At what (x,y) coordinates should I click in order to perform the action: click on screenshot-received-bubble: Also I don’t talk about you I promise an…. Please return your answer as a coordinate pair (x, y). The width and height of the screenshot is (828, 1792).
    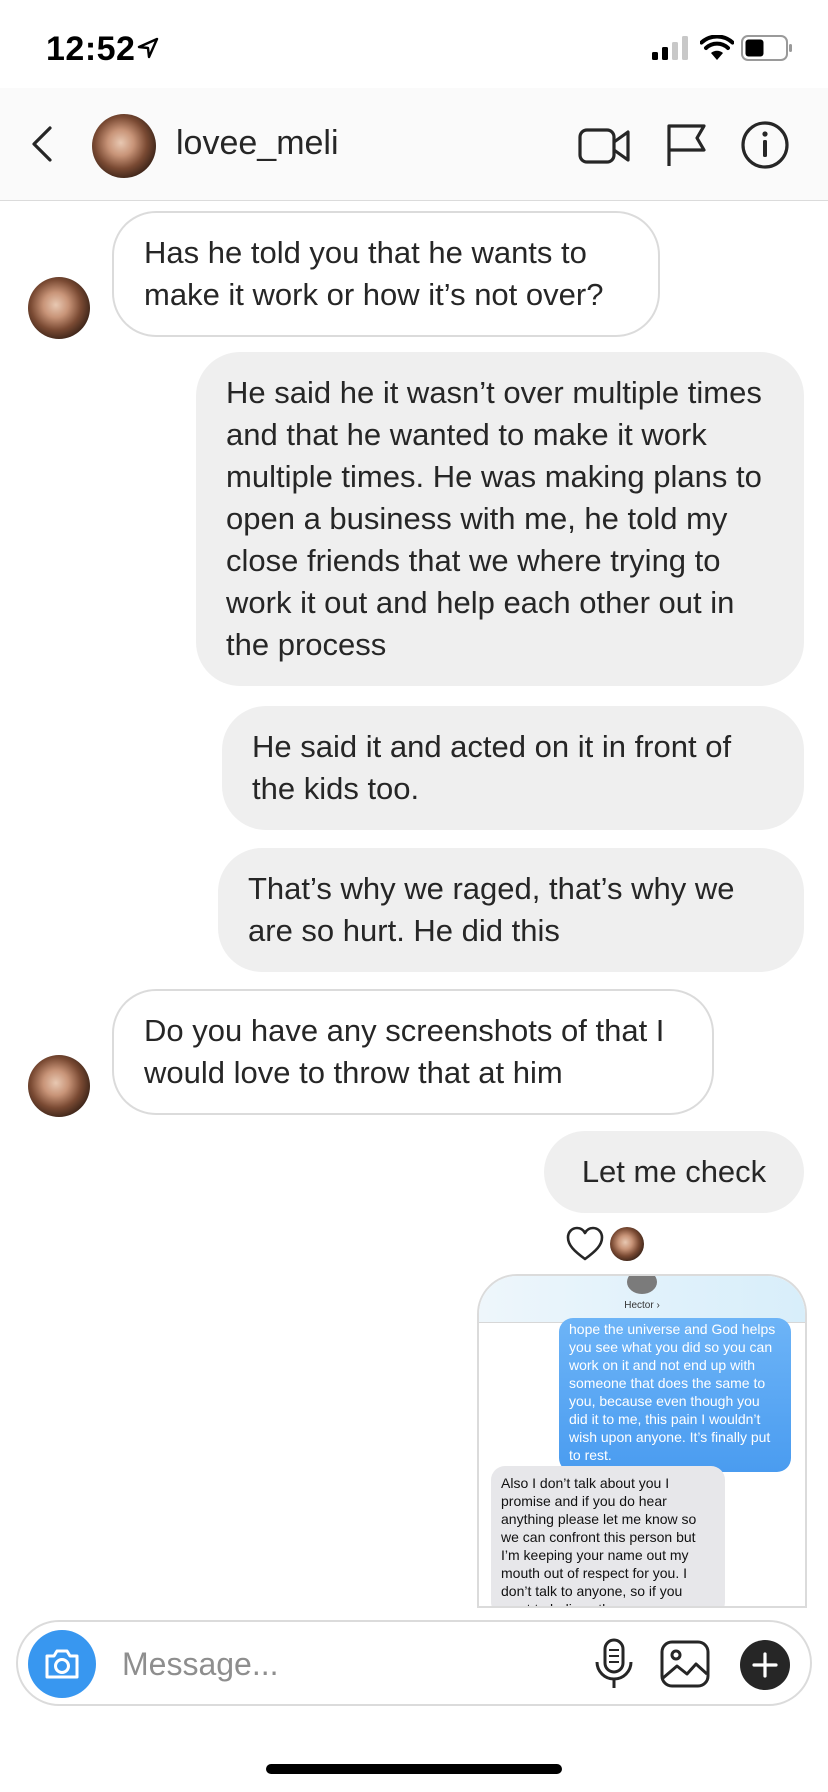
    Looking at the image, I should click on (608, 1536).